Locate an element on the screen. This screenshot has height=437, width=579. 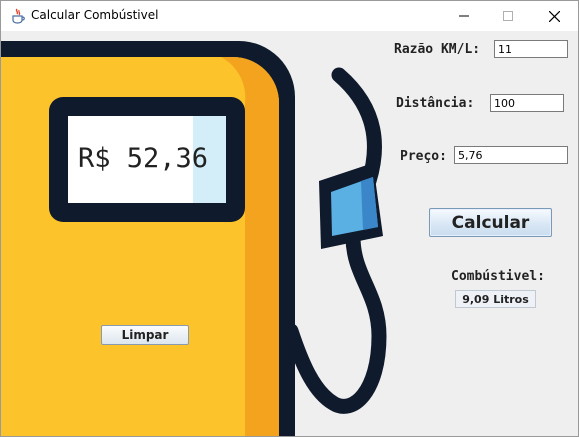
maximize-icon is located at coordinates (508, 16).